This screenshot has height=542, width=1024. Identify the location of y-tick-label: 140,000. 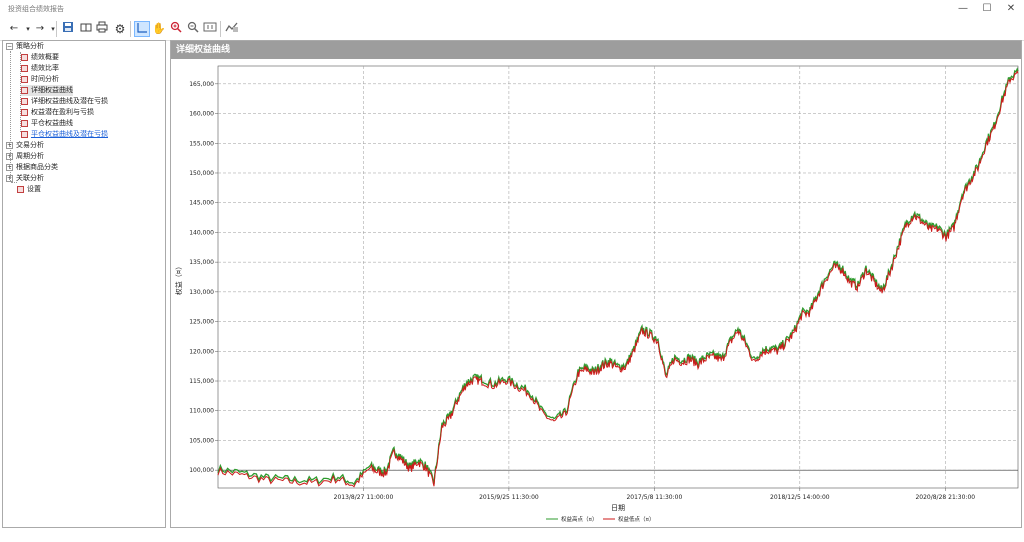
(201, 232).